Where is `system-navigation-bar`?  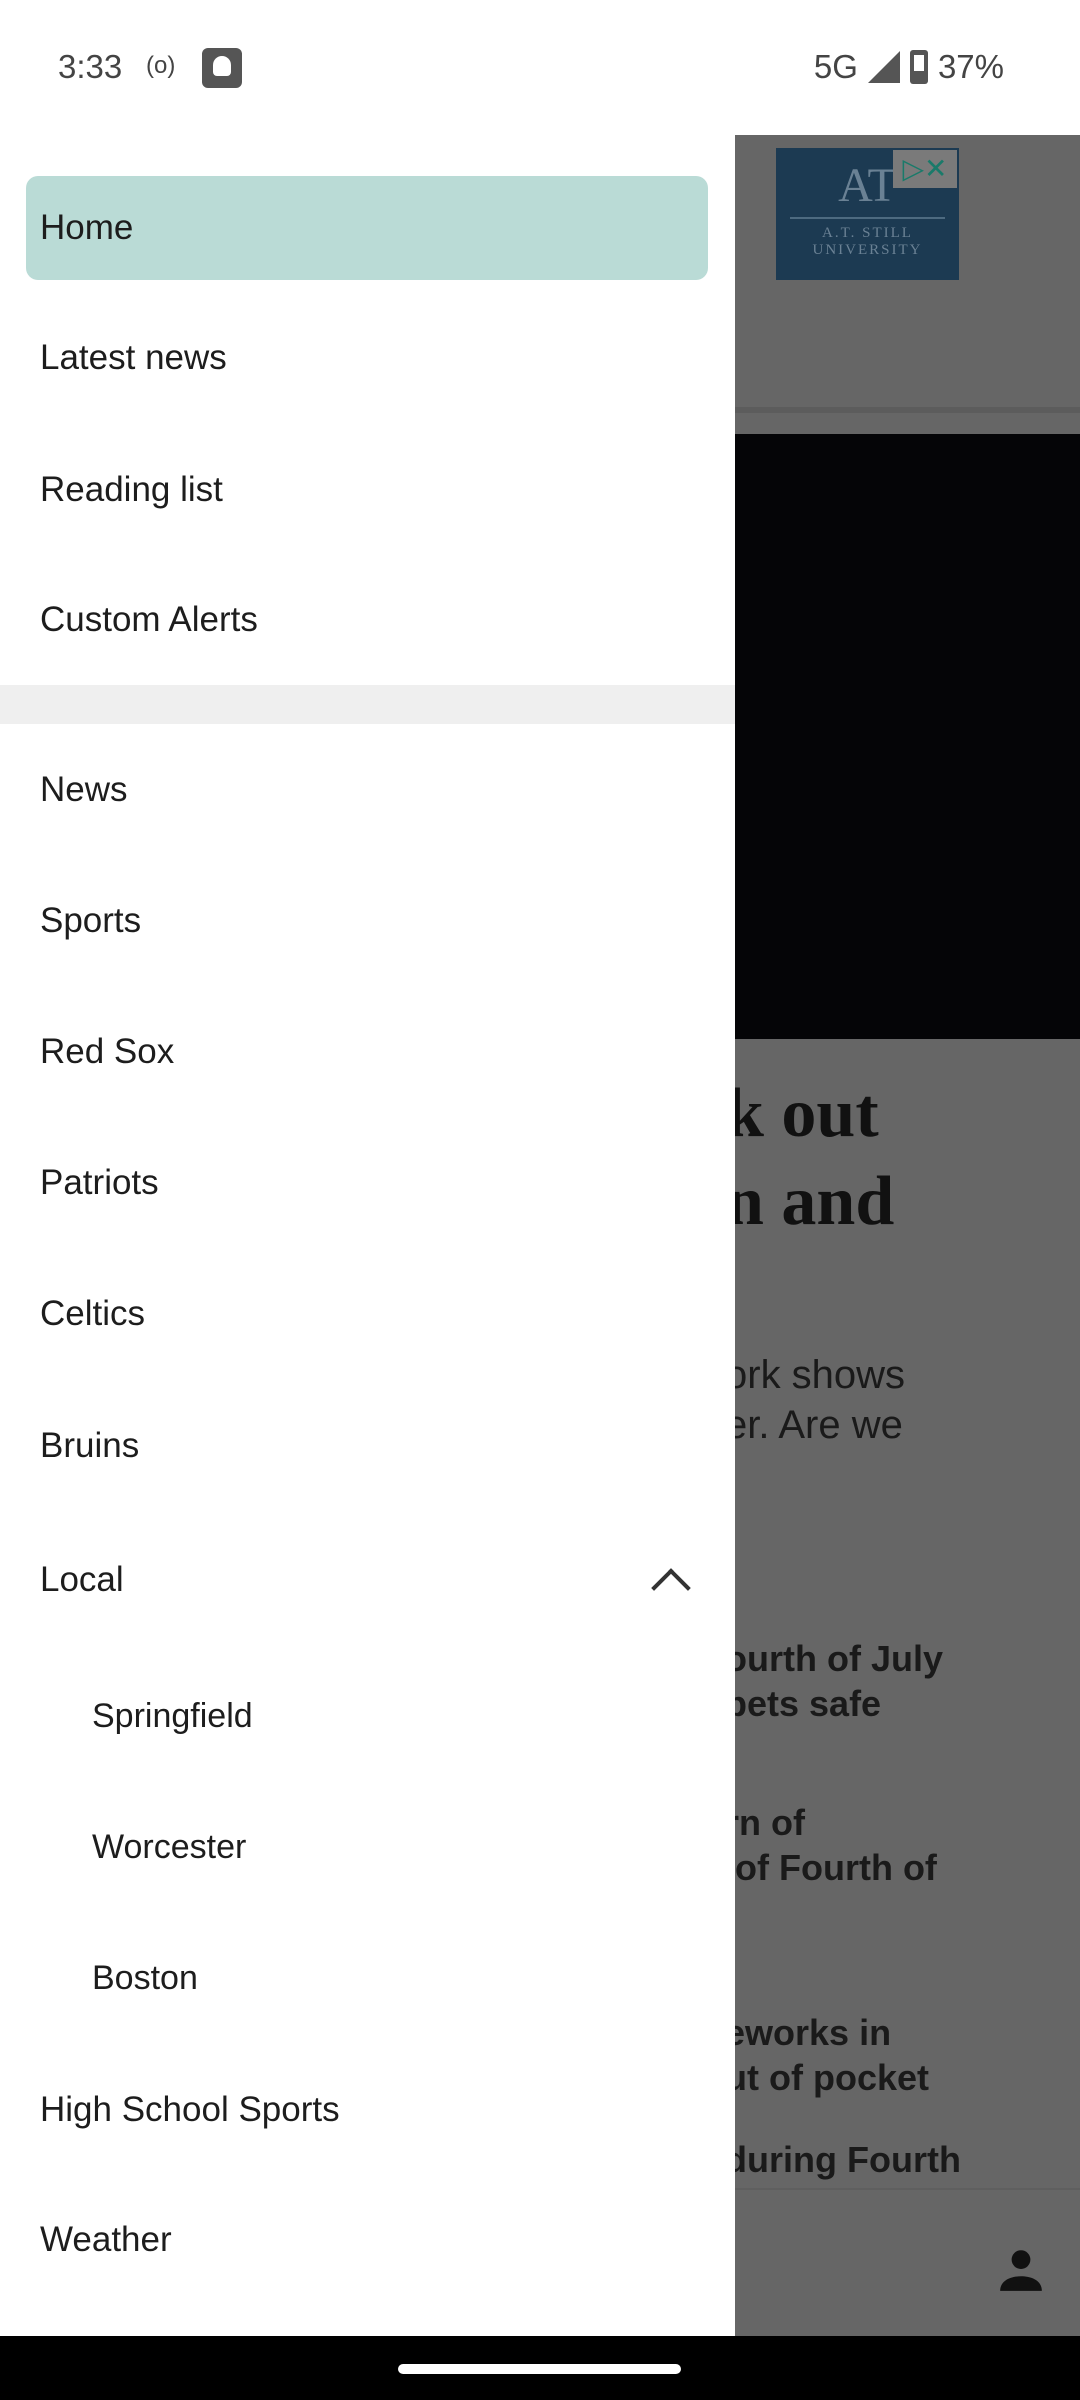 system-navigation-bar is located at coordinates (540, 2368).